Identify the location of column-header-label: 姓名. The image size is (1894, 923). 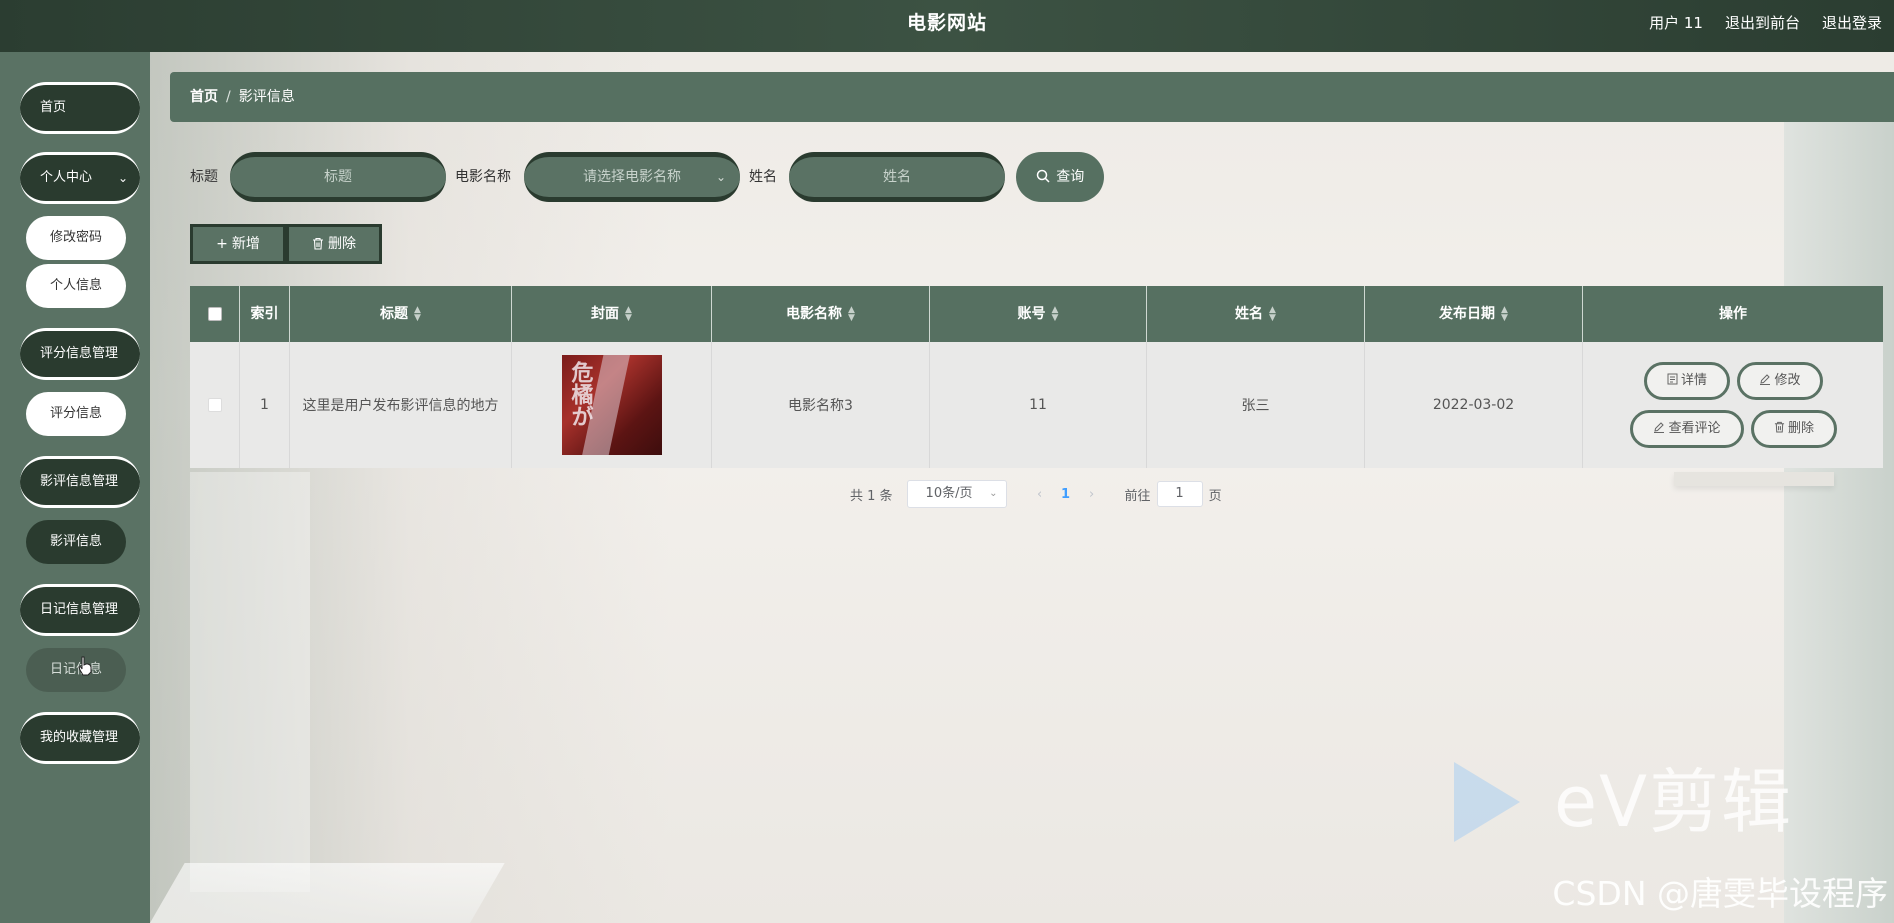
(1249, 314).